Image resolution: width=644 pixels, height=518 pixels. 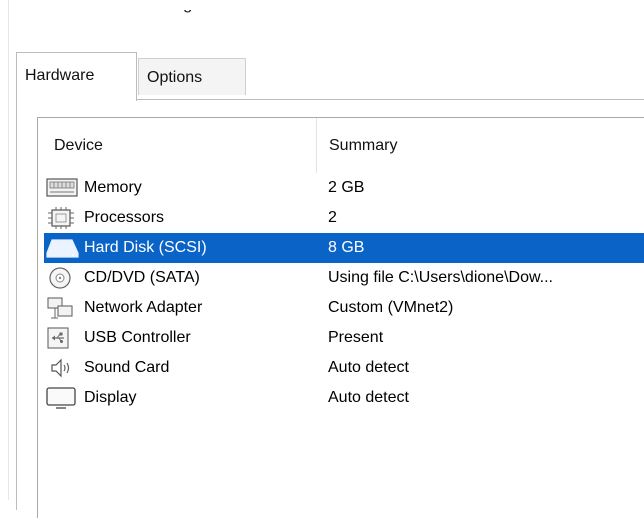 I want to click on device-row-network-adapter: Network Adapter Custom (VMnet2), so click(x=344, y=308).